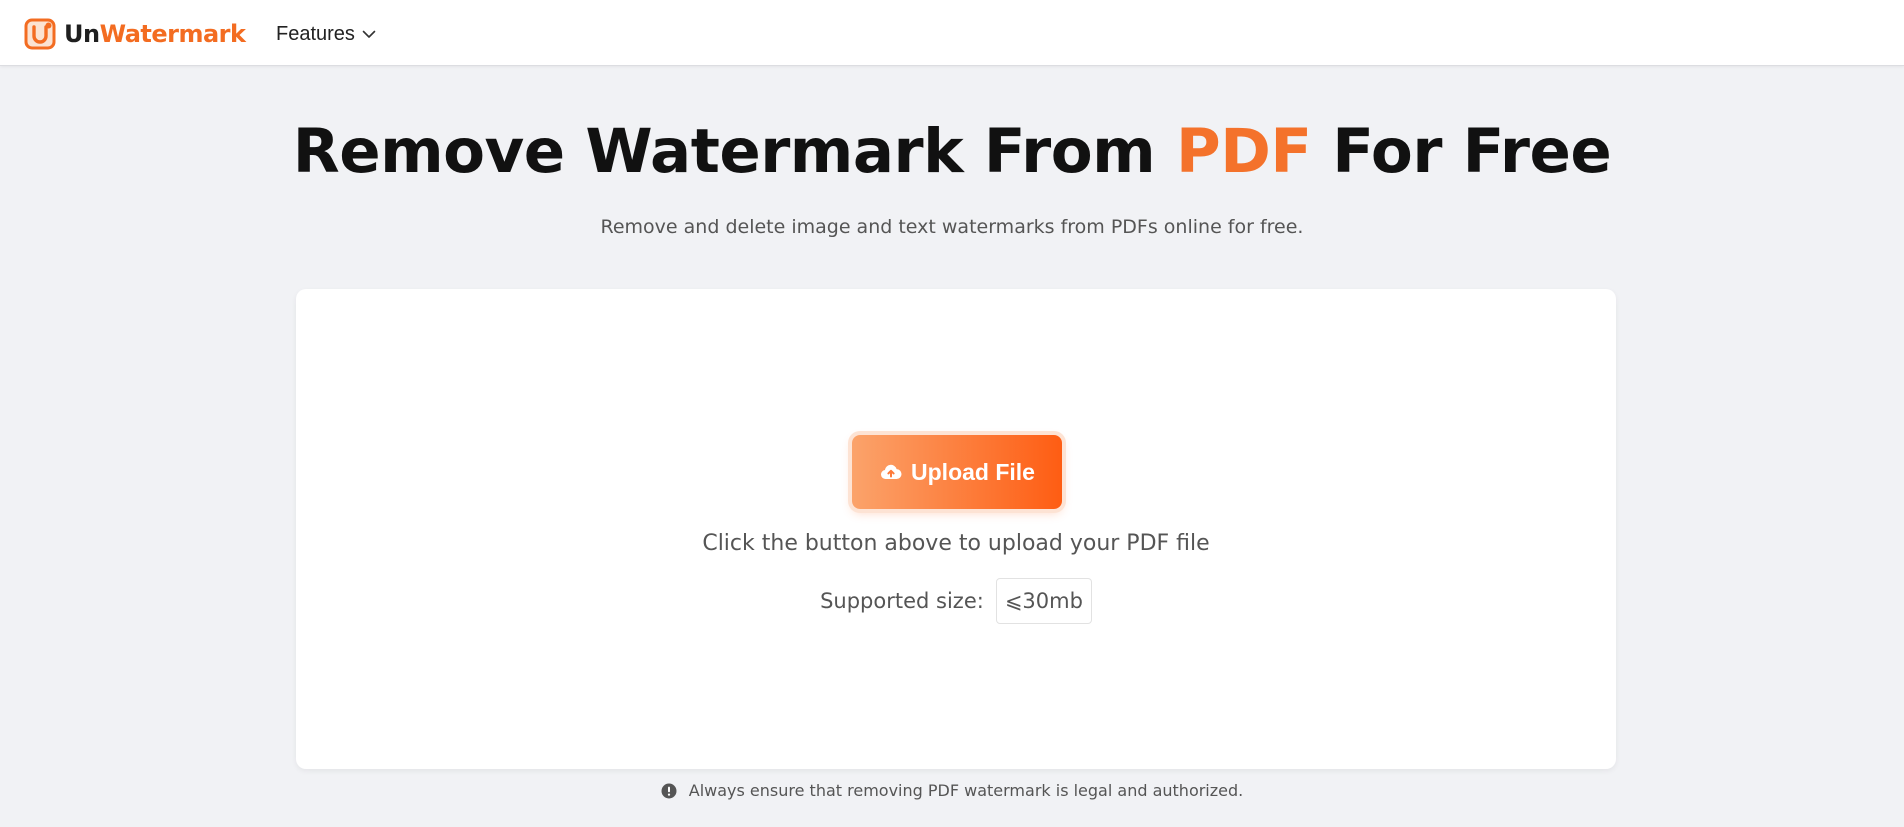  What do you see at coordinates (952, 33) in the screenshot?
I see `top-navbar: UnWatermark Features` at bounding box center [952, 33].